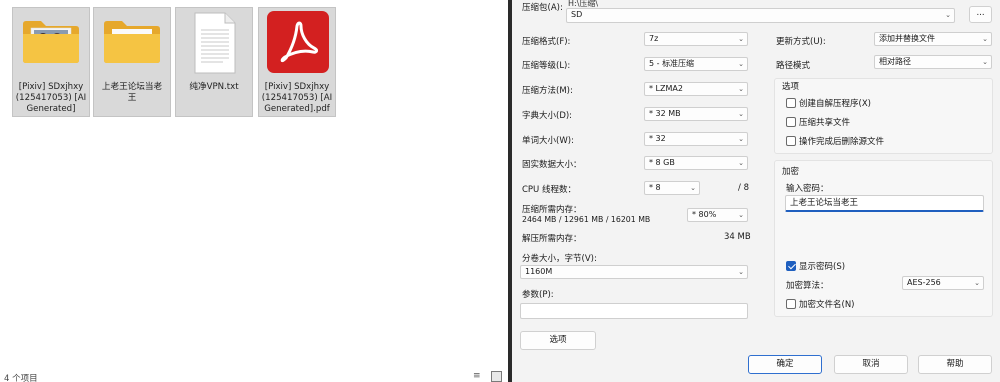  Describe the element at coordinates (791, 87) in the screenshot. I see `options-group-title: 选项` at that location.